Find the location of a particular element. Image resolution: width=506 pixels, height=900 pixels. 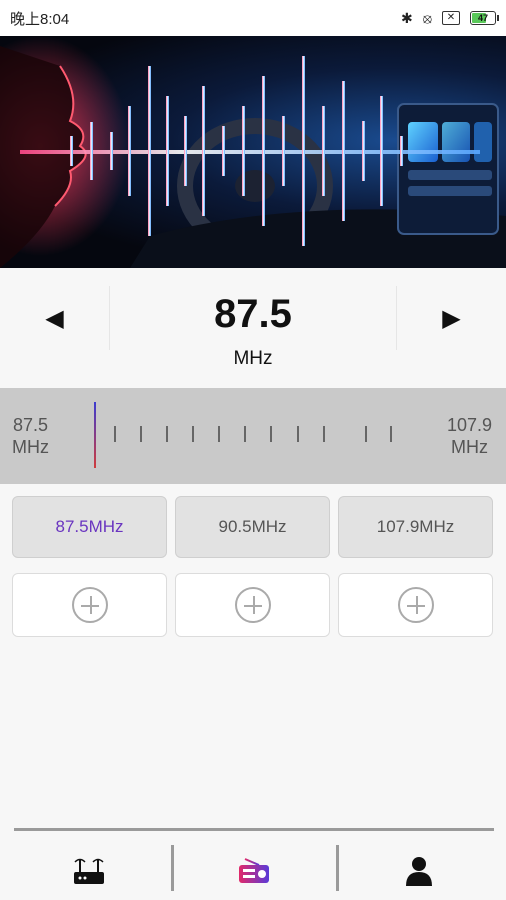

sim-off-icon: ✕ is located at coordinates (451, 18).